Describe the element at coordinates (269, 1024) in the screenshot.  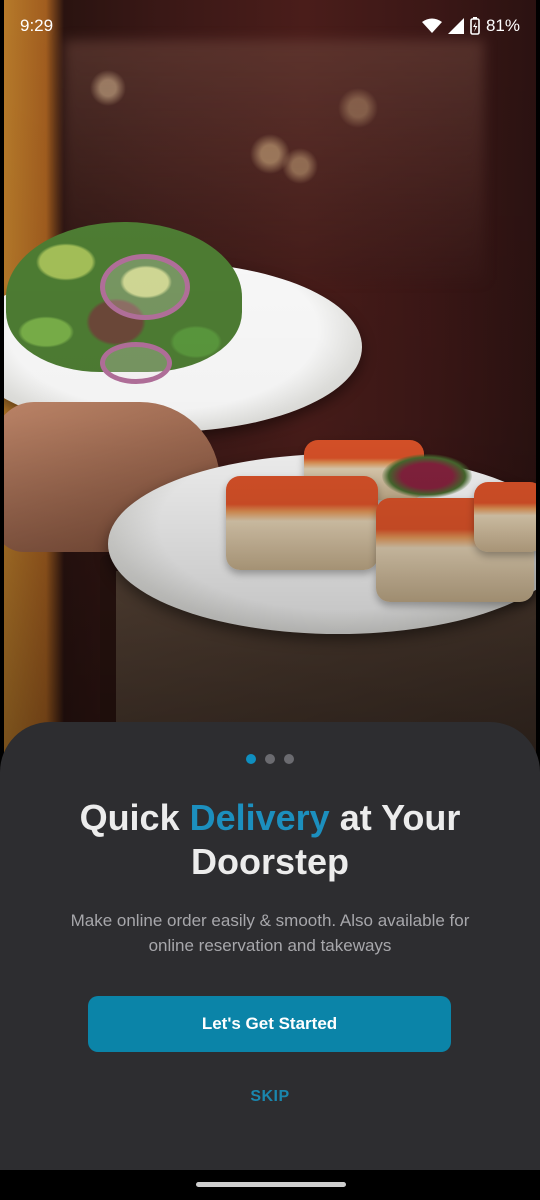
I see `get-started-button: Let's Get Started` at that location.